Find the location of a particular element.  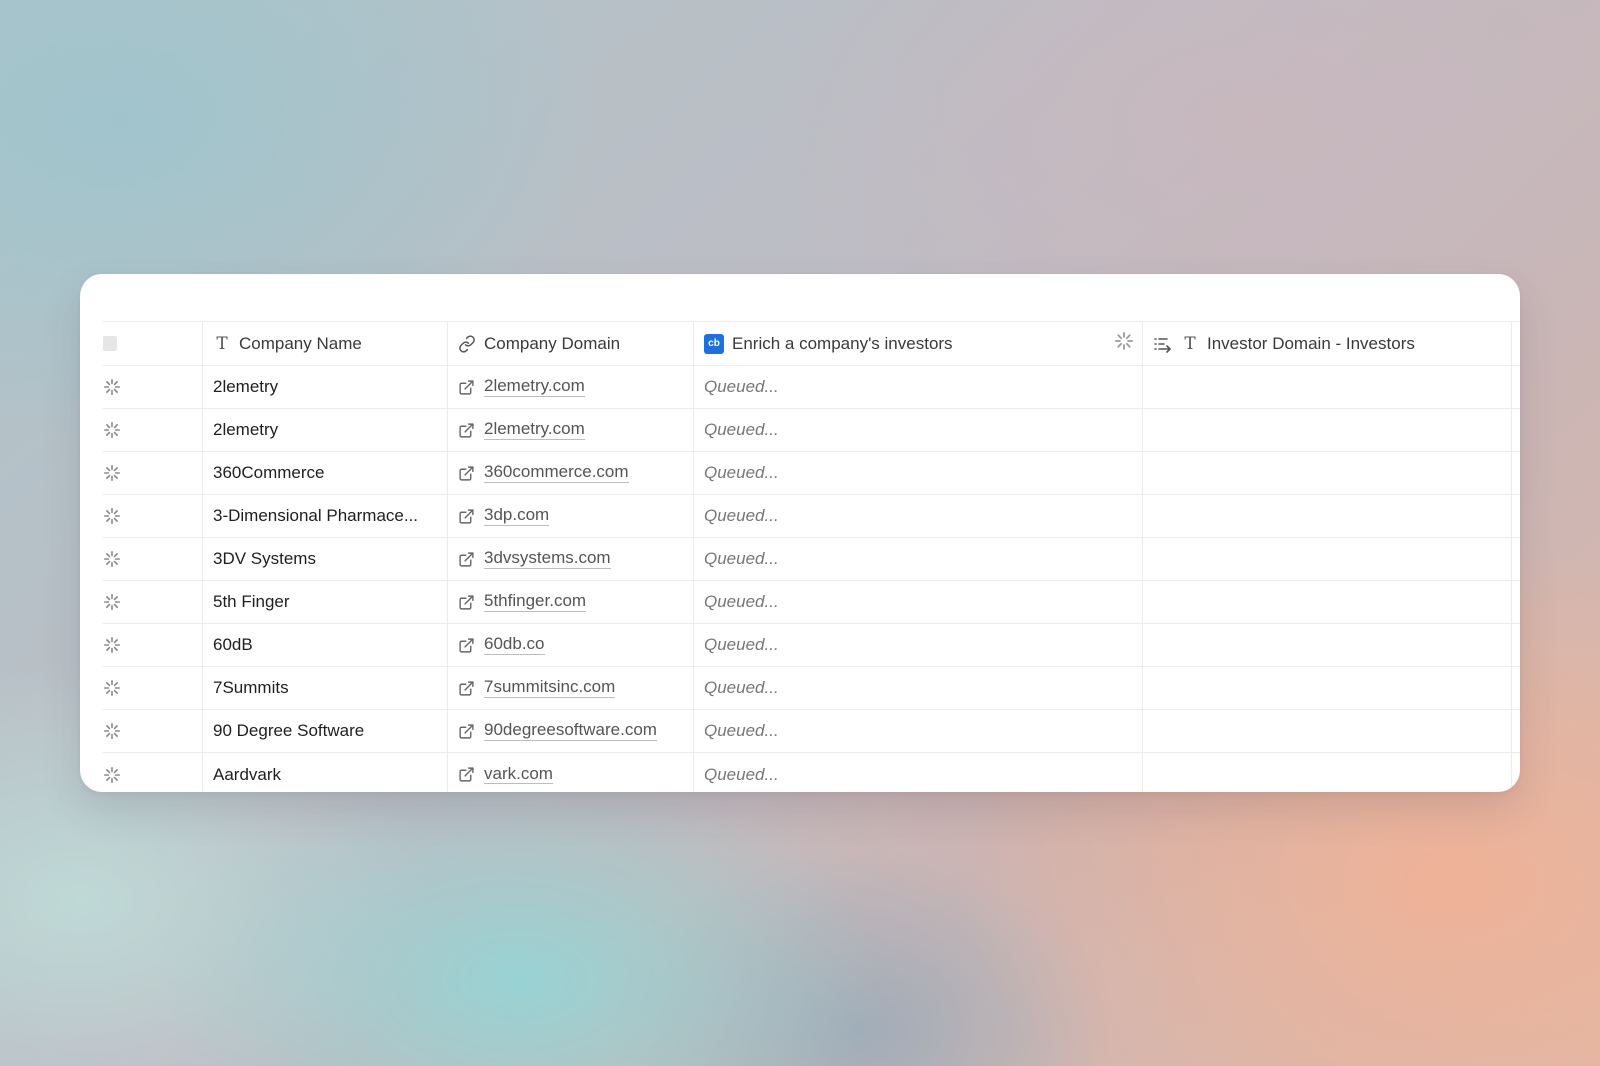

company-name-cell: 90 Degree Software is located at coordinates (325, 731).